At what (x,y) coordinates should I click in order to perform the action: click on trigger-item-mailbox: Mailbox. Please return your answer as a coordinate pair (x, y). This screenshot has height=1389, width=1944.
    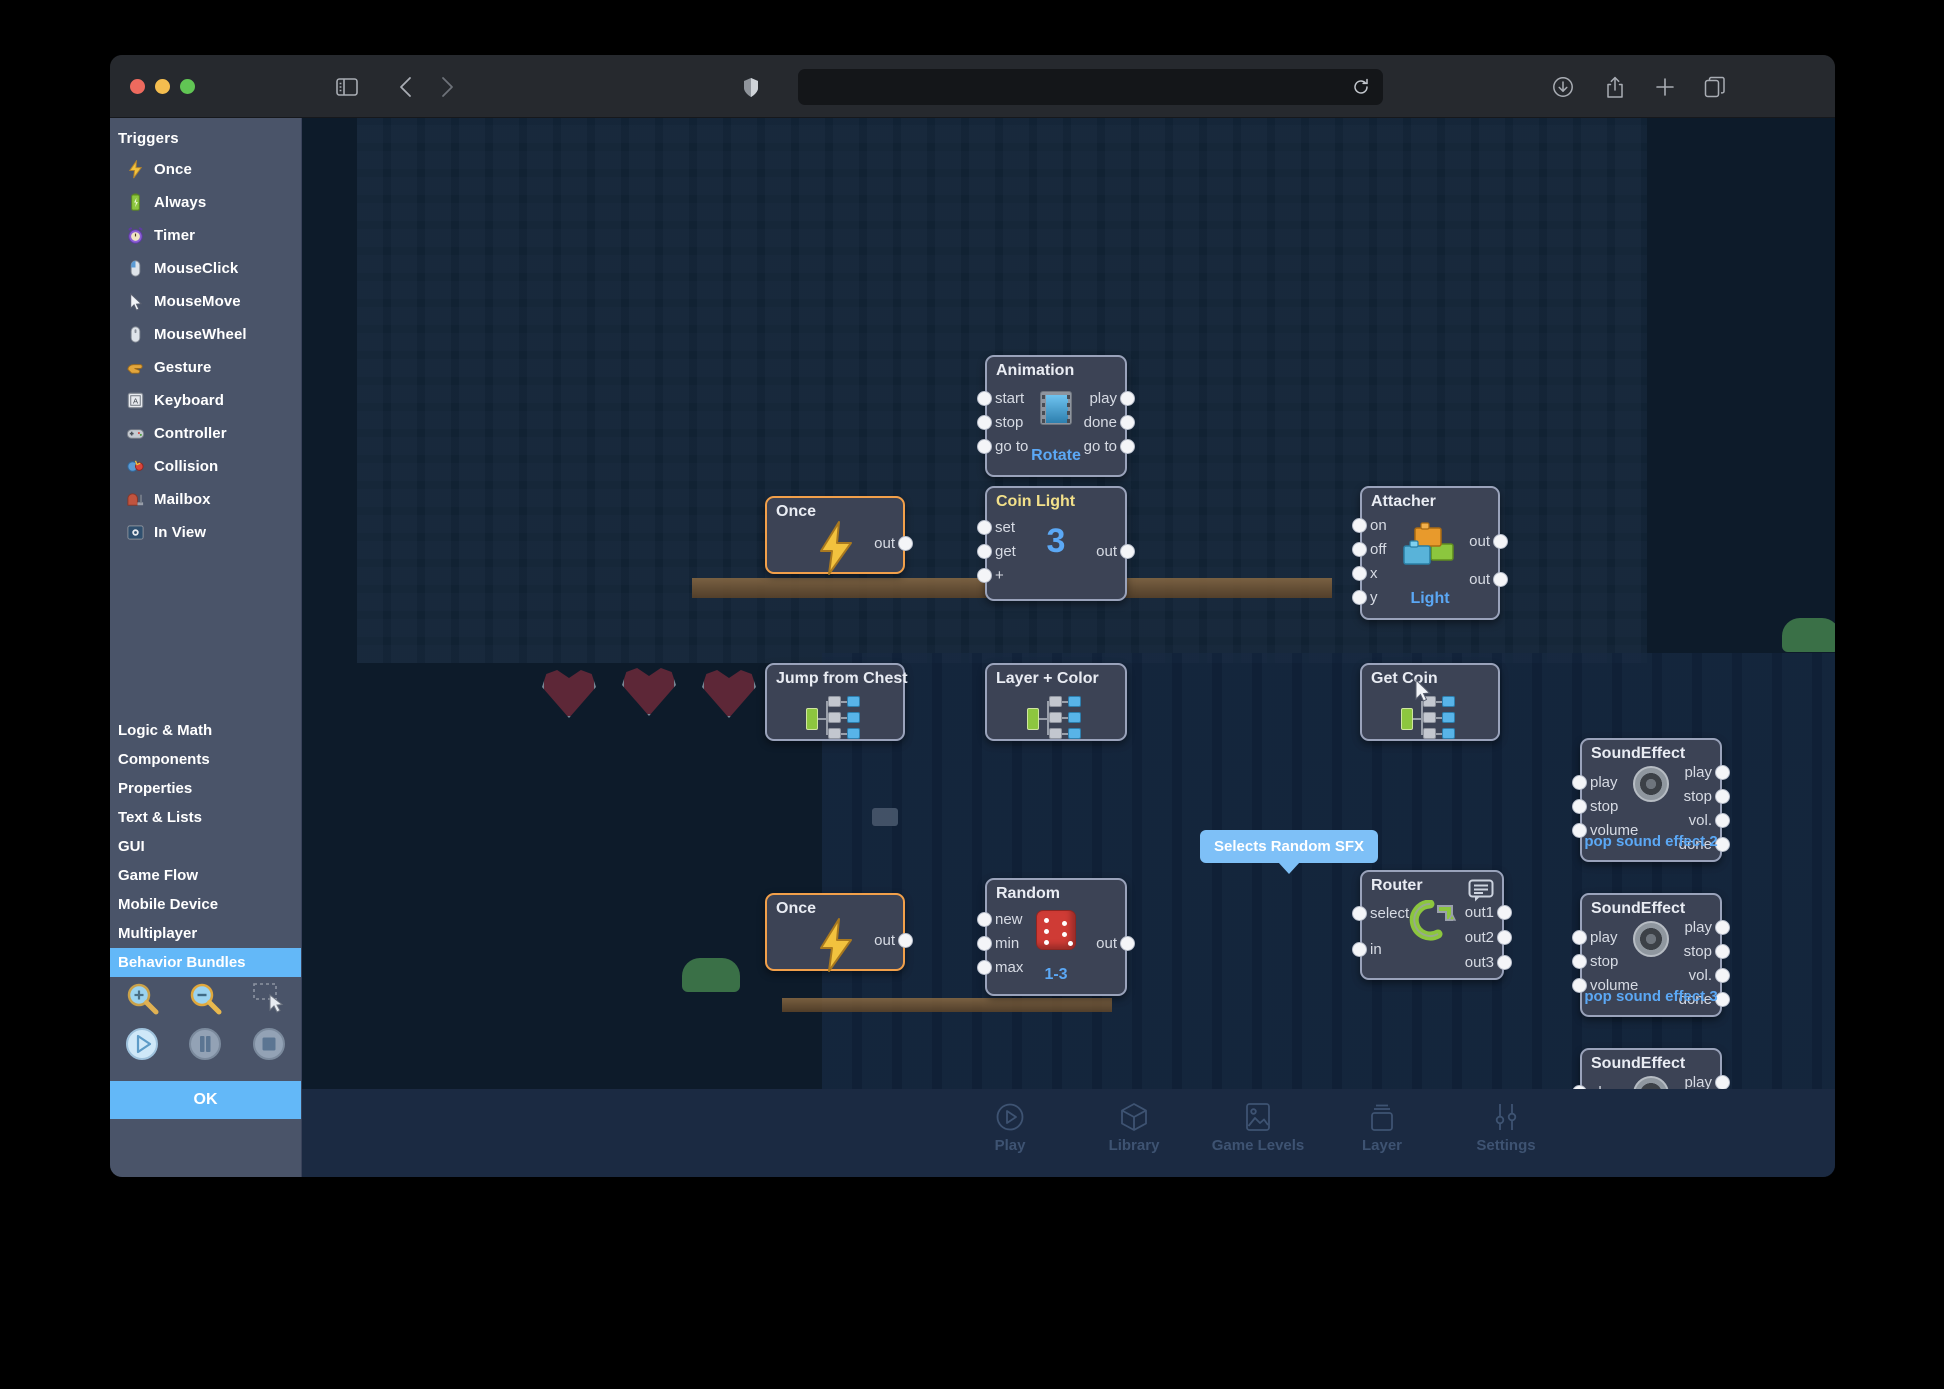
    Looking at the image, I should click on (213, 499).